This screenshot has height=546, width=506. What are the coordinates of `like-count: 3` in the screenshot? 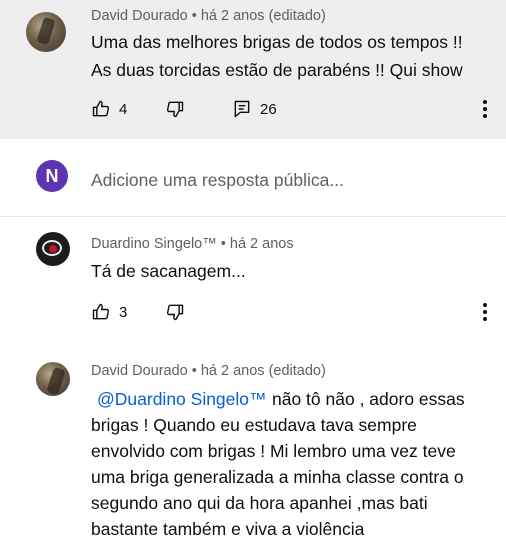 It's located at (123, 312).